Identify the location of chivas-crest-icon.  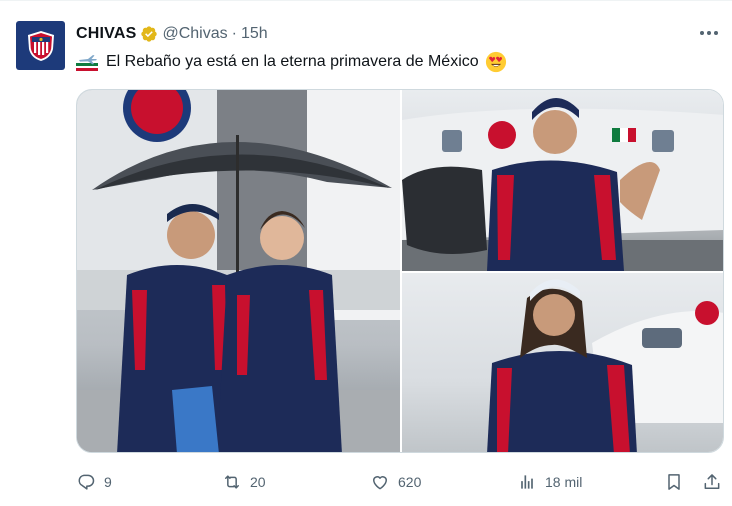
(40, 45).